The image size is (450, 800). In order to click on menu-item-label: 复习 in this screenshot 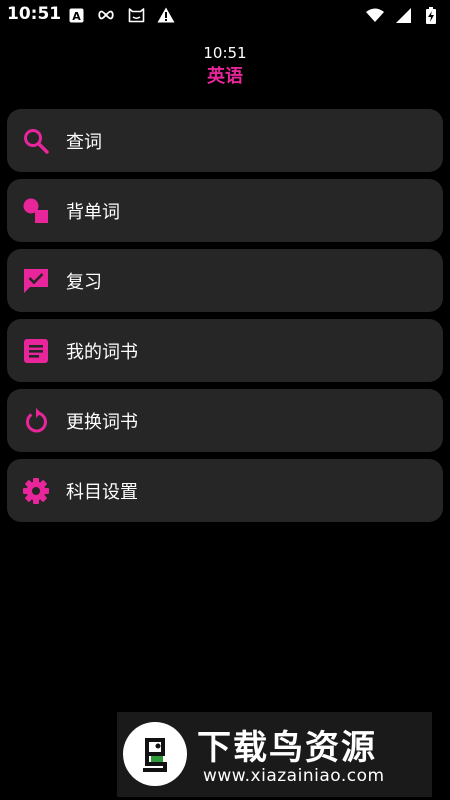, I will do `click(84, 282)`.